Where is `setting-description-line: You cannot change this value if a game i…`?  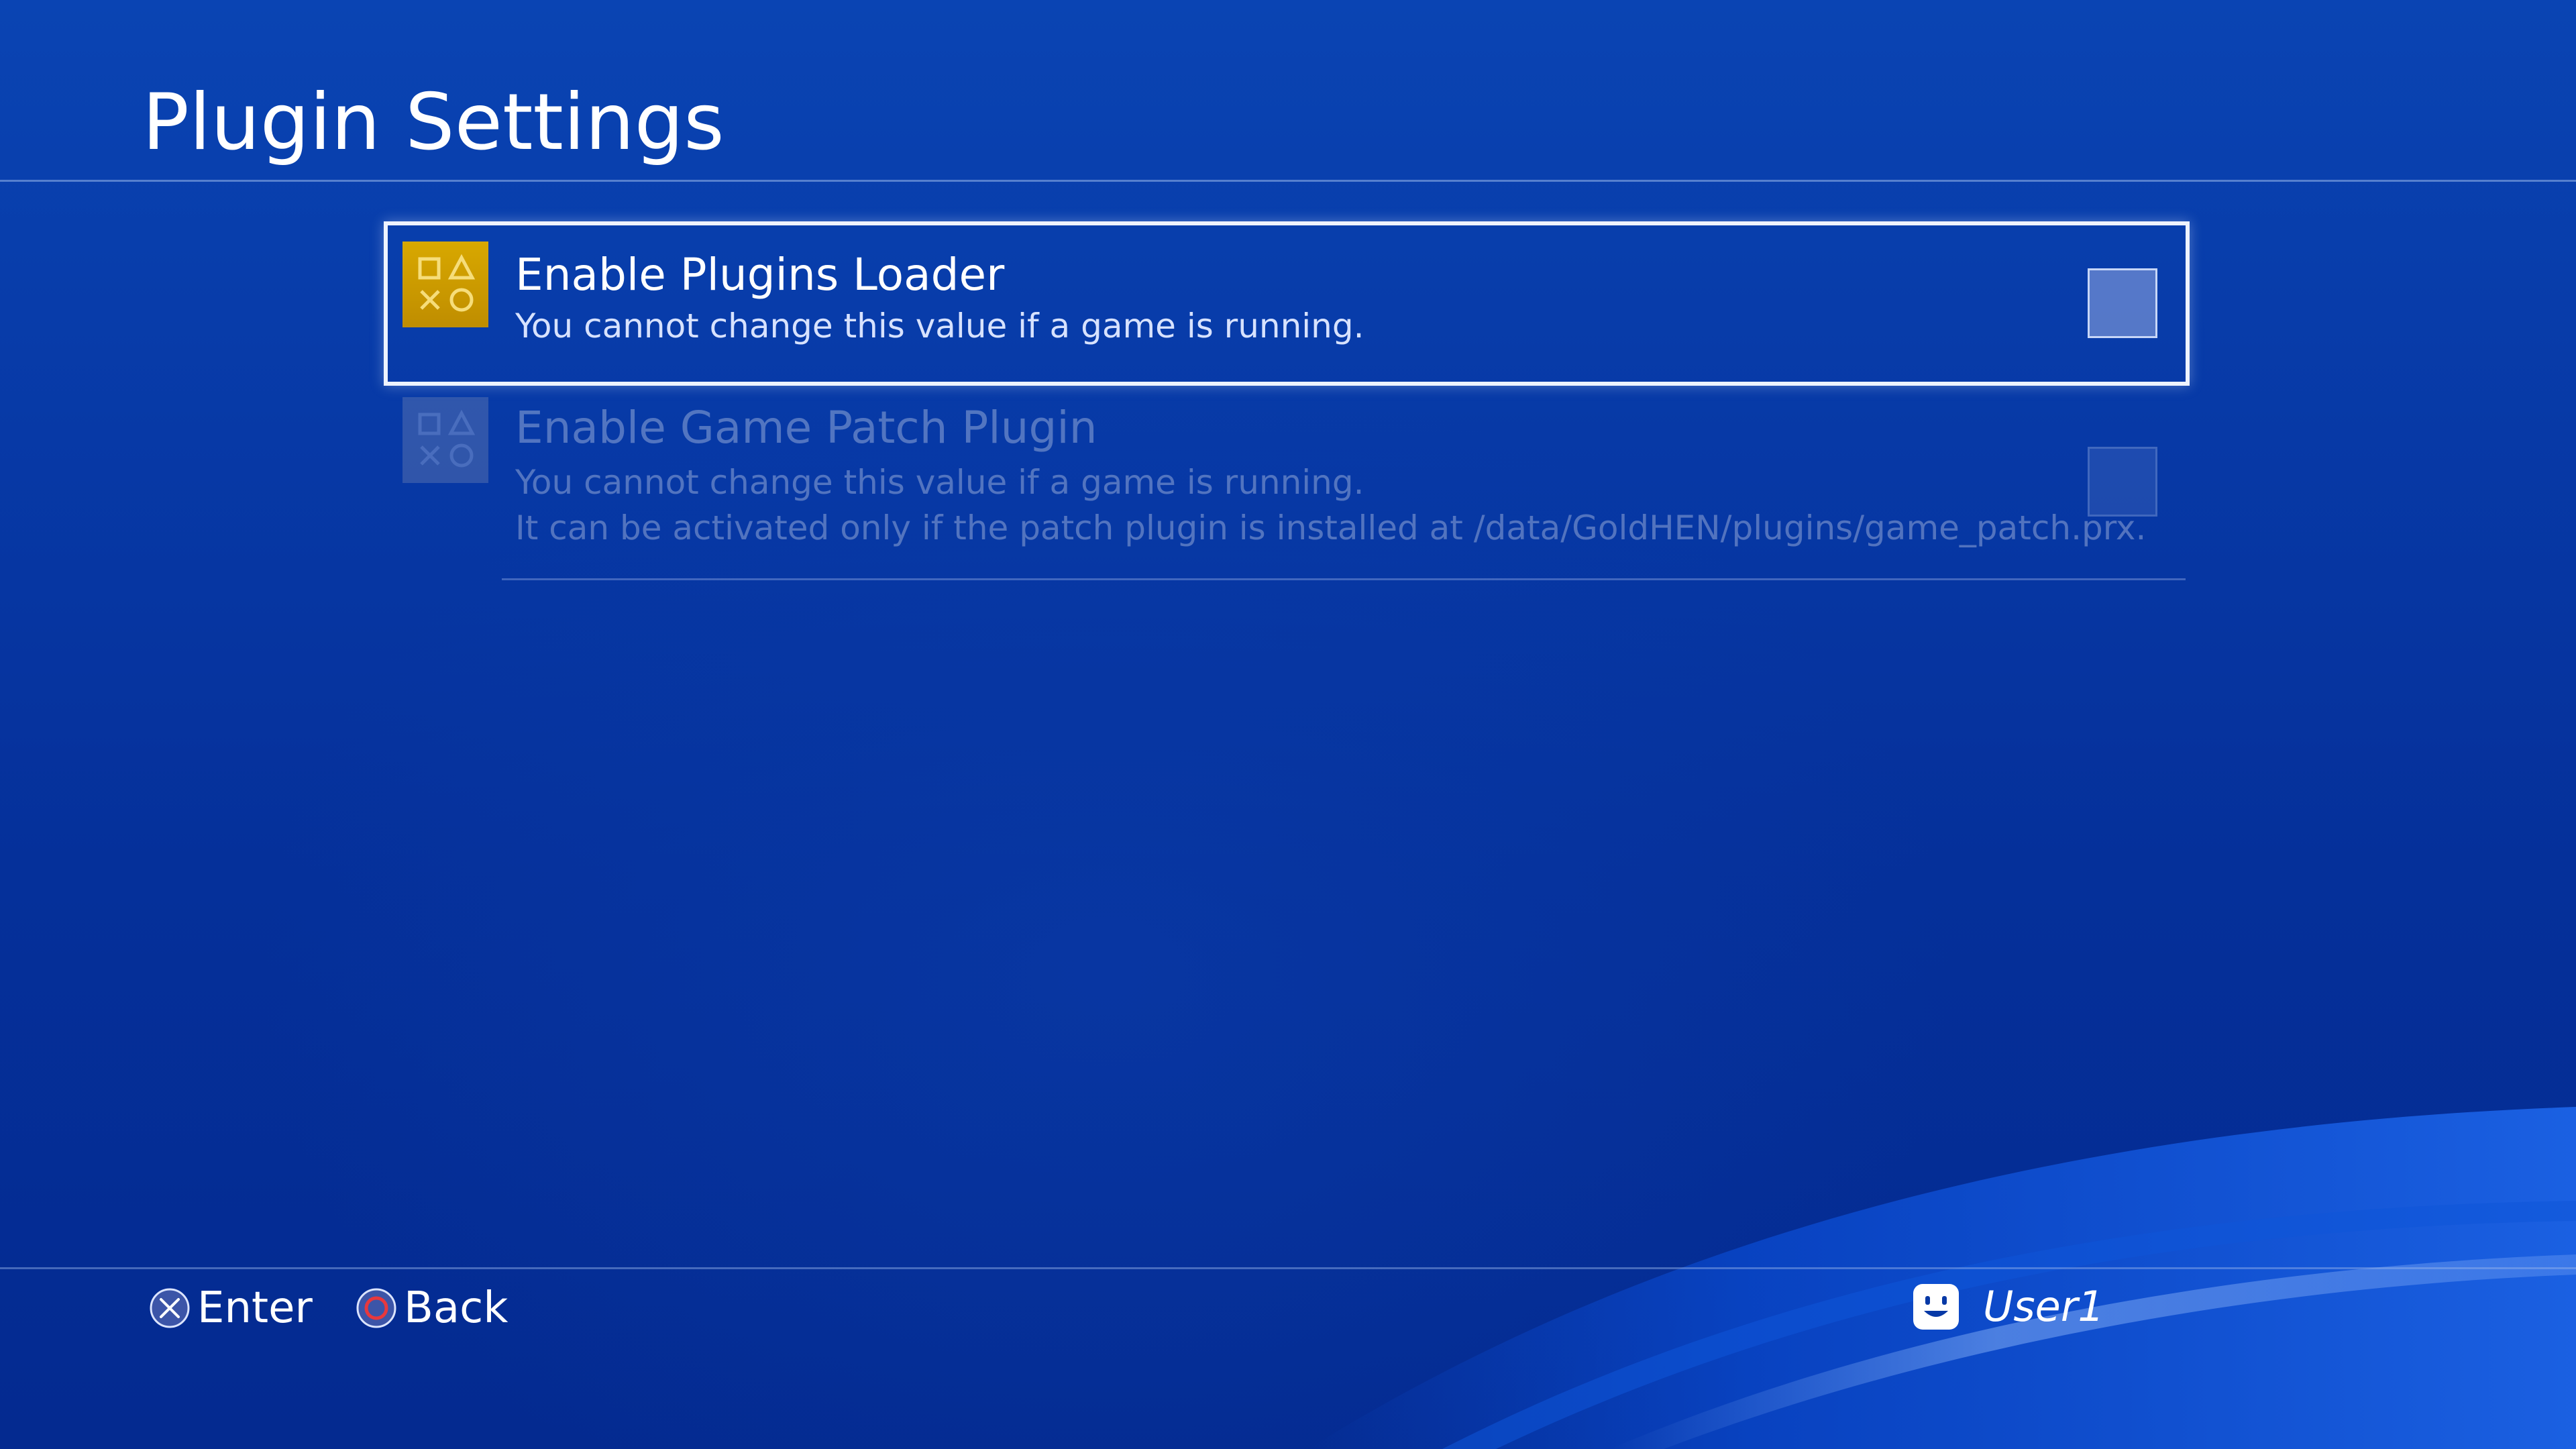 setting-description-line: You cannot change this value if a game i… is located at coordinates (939, 482).